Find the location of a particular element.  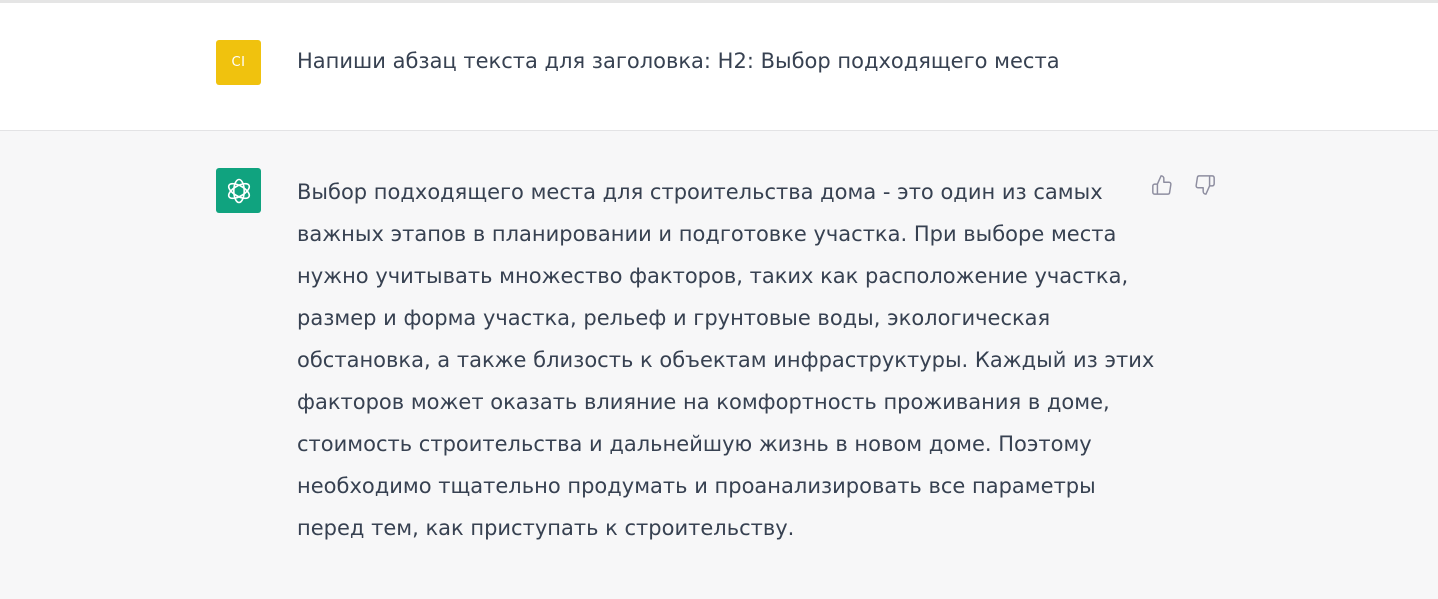

assistant-avatar is located at coordinates (238, 190).